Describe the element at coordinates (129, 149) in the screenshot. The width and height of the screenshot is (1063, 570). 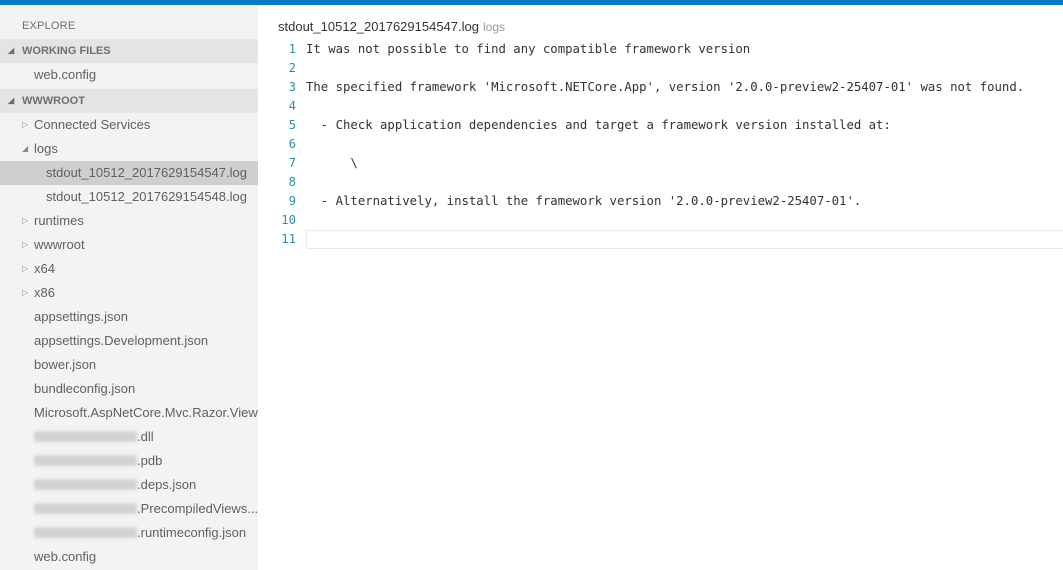
I see `folder-logs: ◢ logs` at that location.